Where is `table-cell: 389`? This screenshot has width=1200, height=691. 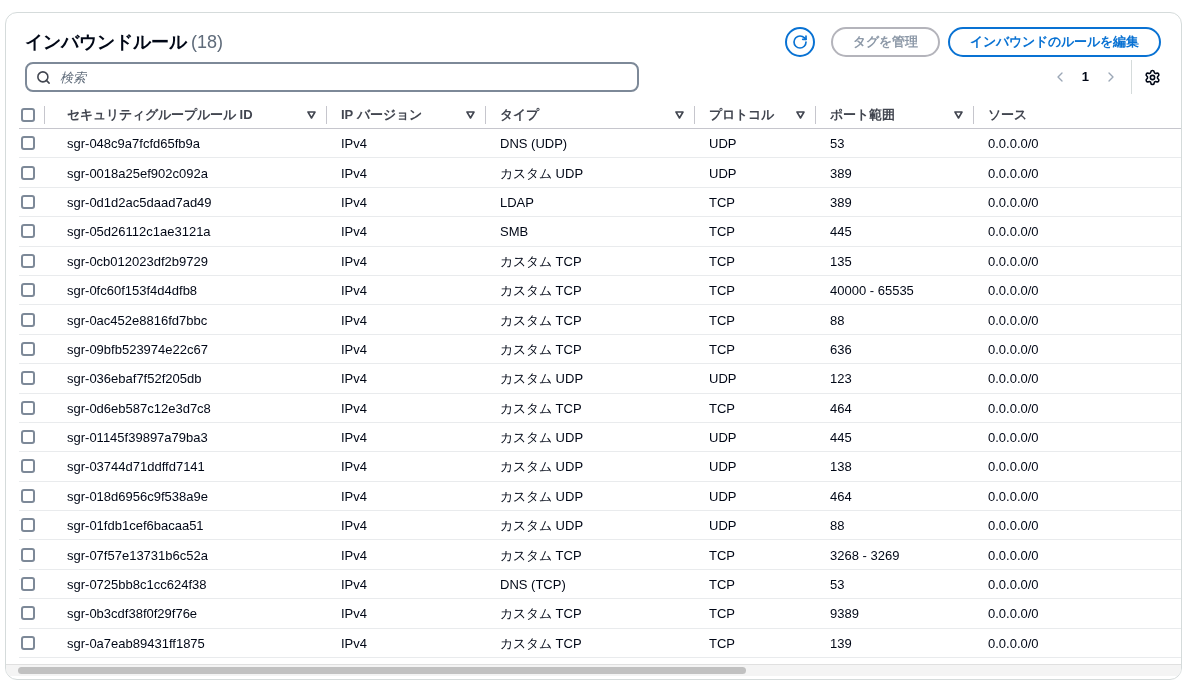
table-cell: 389 is located at coordinates (841, 202).